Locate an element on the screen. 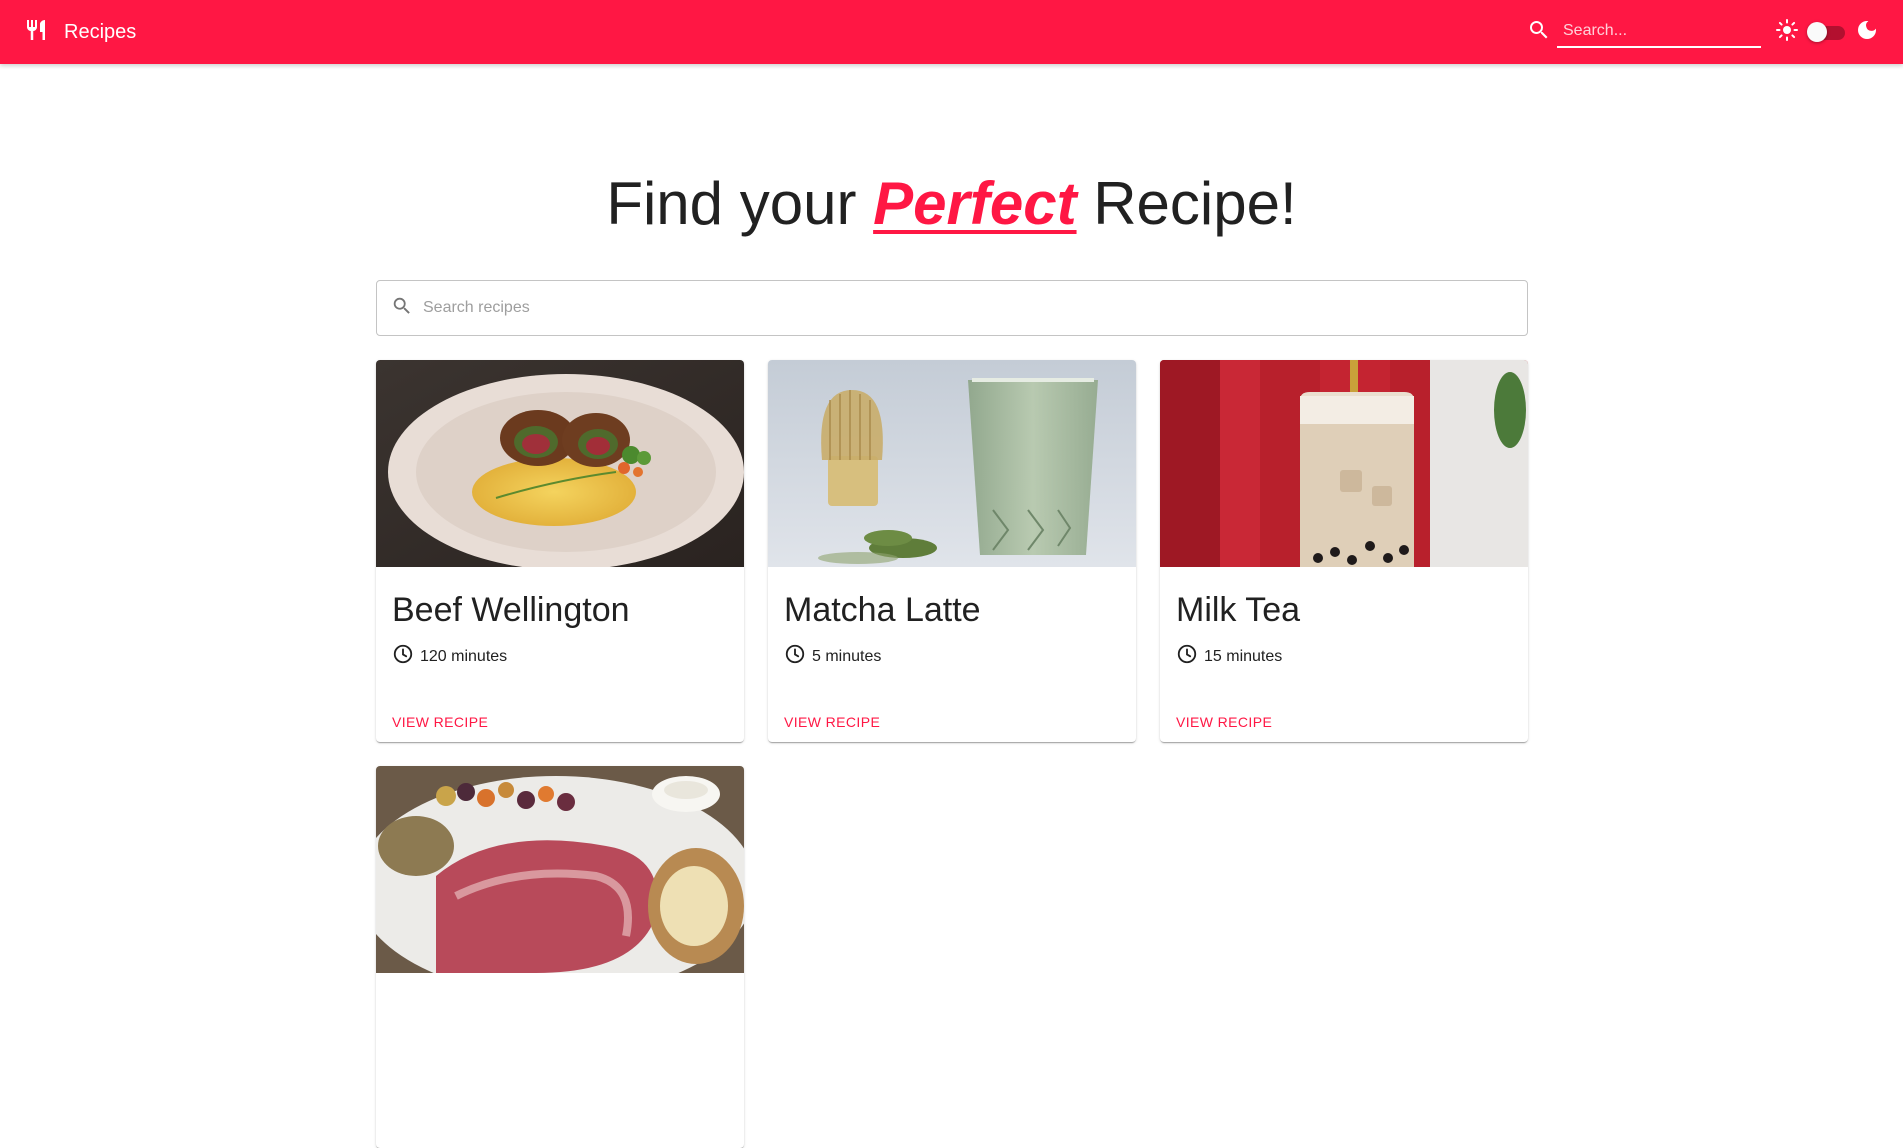 This screenshot has height=1148, width=1903. hero-text-after: Recipe! is located at coordinates (1186, 203).